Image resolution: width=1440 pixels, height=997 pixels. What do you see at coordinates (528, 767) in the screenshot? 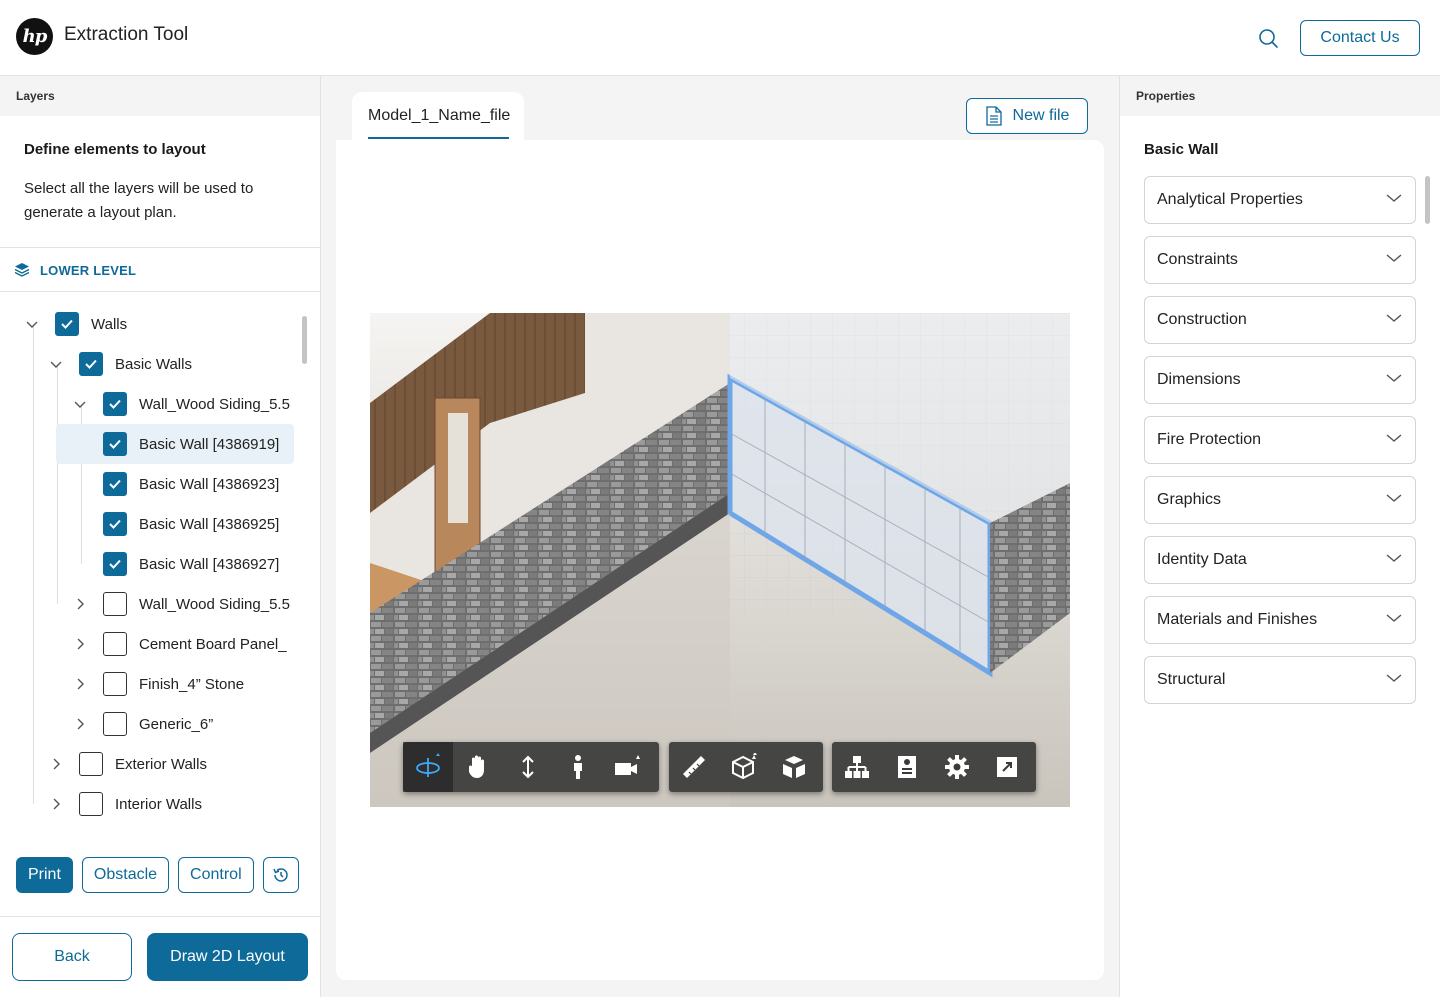
I see `zoom-vertical-icon` at bounding box center [528, 767].